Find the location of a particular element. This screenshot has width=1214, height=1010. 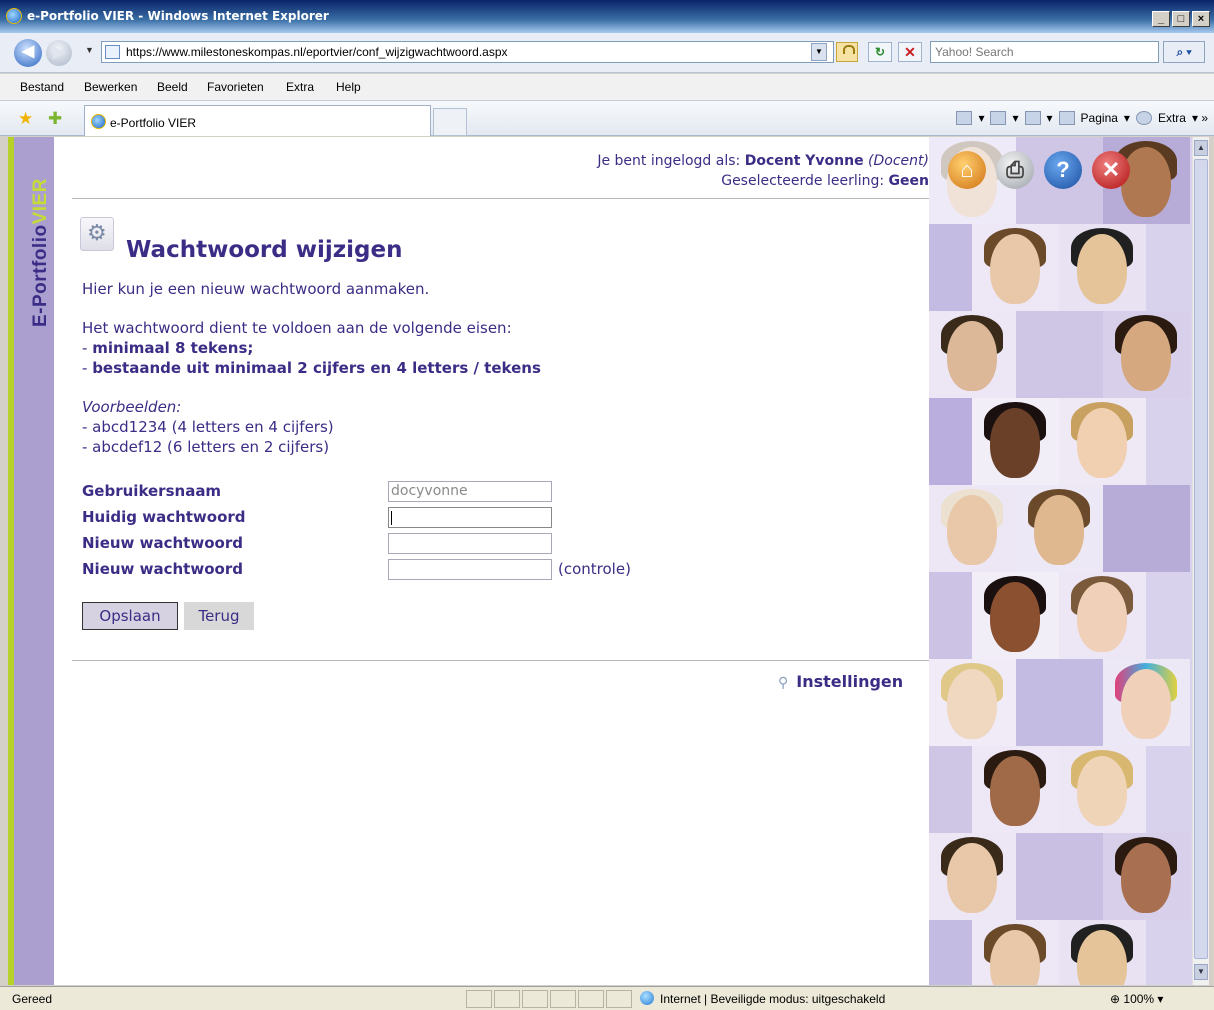

page-title: Wachtwoord wijzigen is located at coordinates (264, 250).